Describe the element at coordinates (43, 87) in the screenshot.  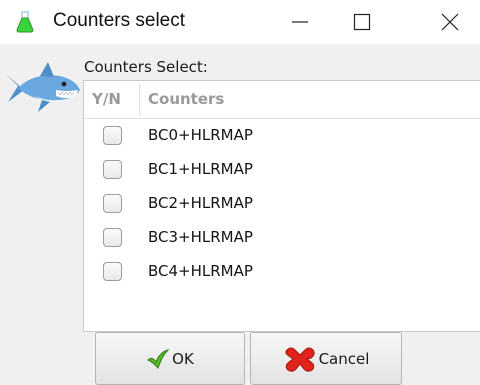
I see `shark-logo-icon` at that location.